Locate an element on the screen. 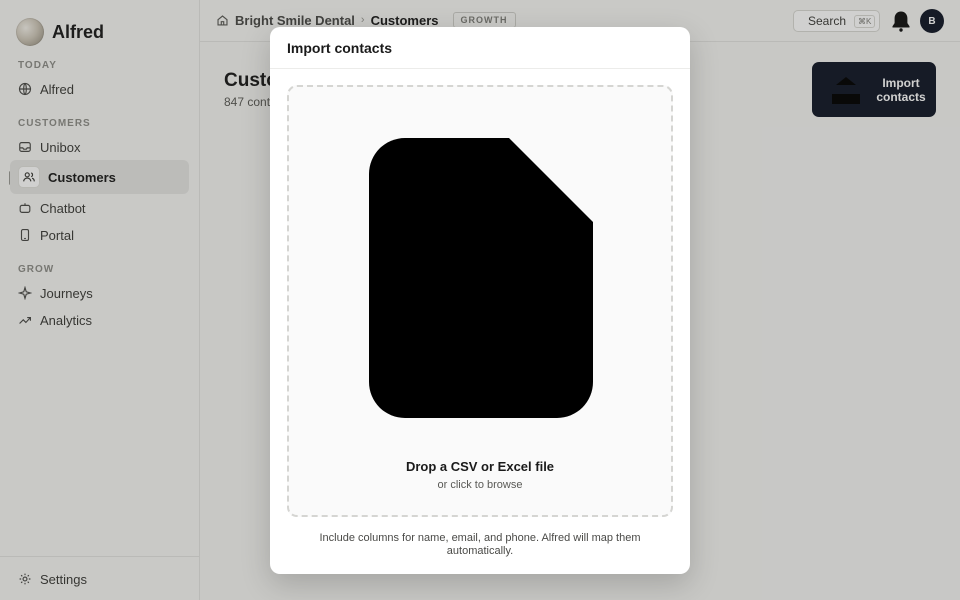 This screenshot has width=960, height=600. file-icon is located at coordinates (481, 278).